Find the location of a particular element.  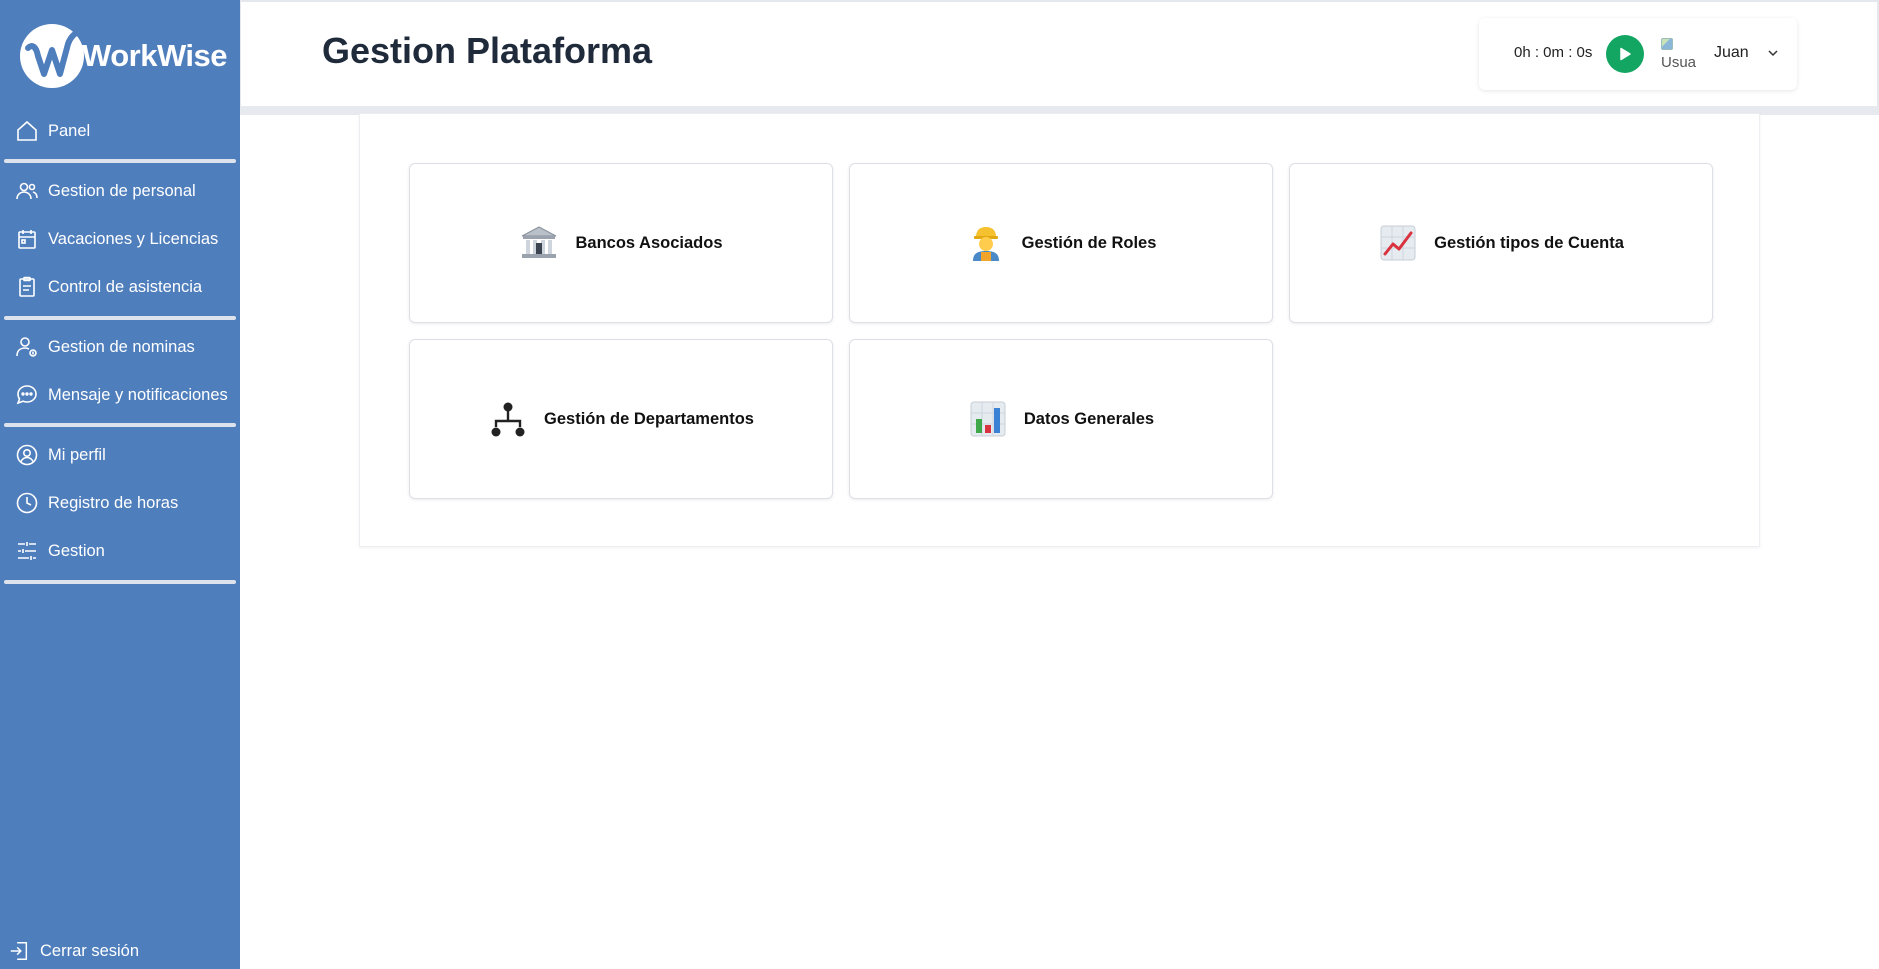

payroll-user-icon is located at coordinates (27, 347).